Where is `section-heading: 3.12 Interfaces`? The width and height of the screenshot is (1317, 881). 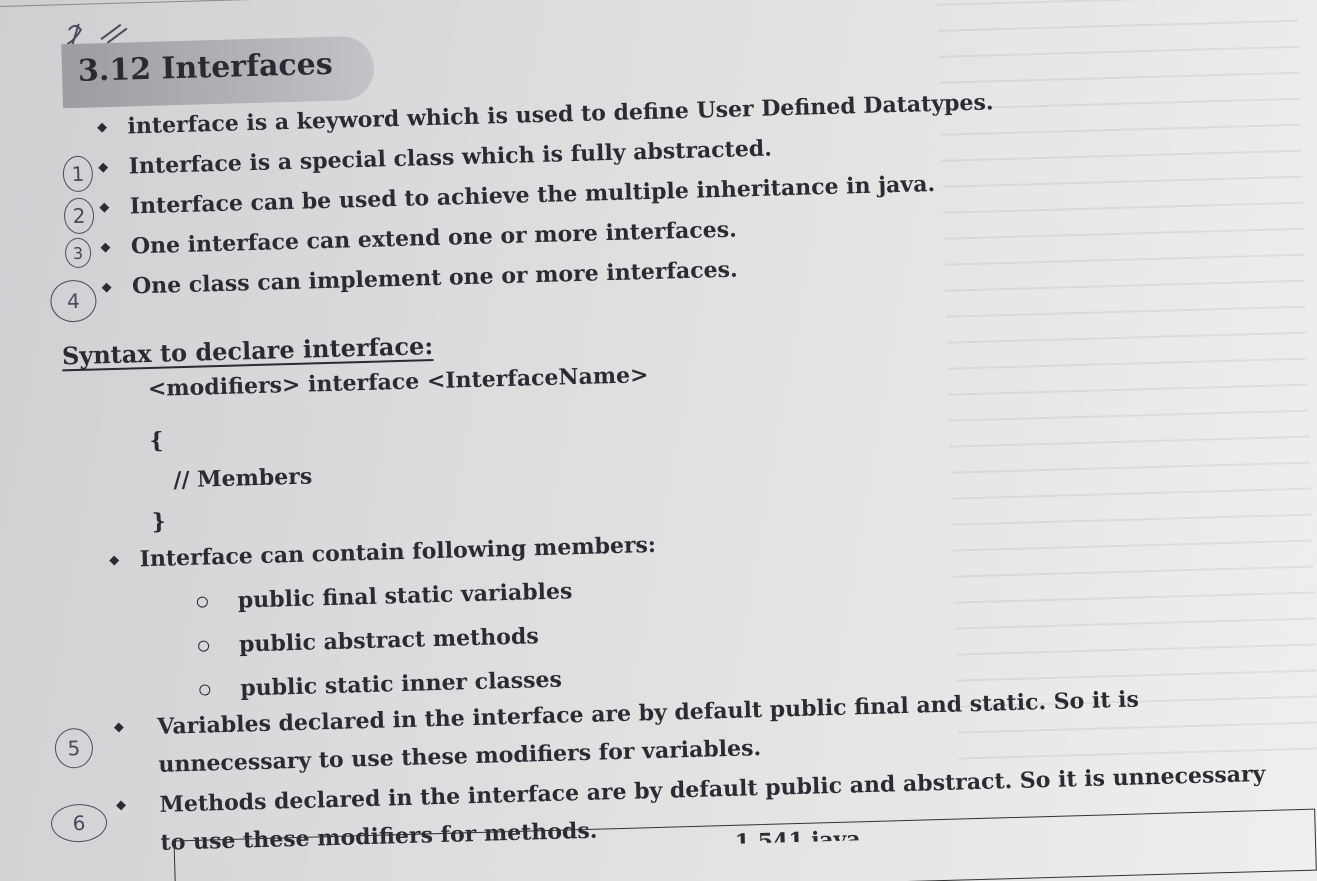 section-heading: 3.12 Interfaces is located at coordinates (205, 67).